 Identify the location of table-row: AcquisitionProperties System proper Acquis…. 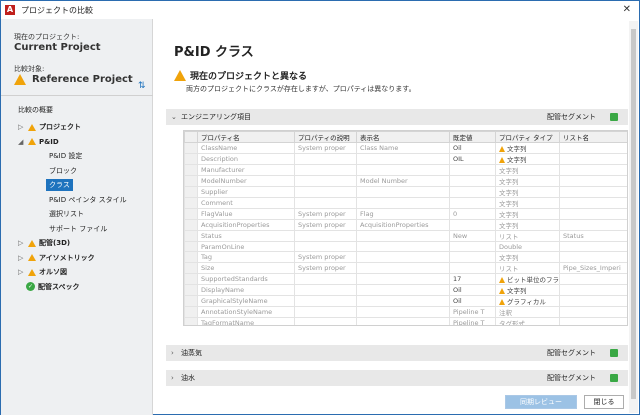
(405, 225).